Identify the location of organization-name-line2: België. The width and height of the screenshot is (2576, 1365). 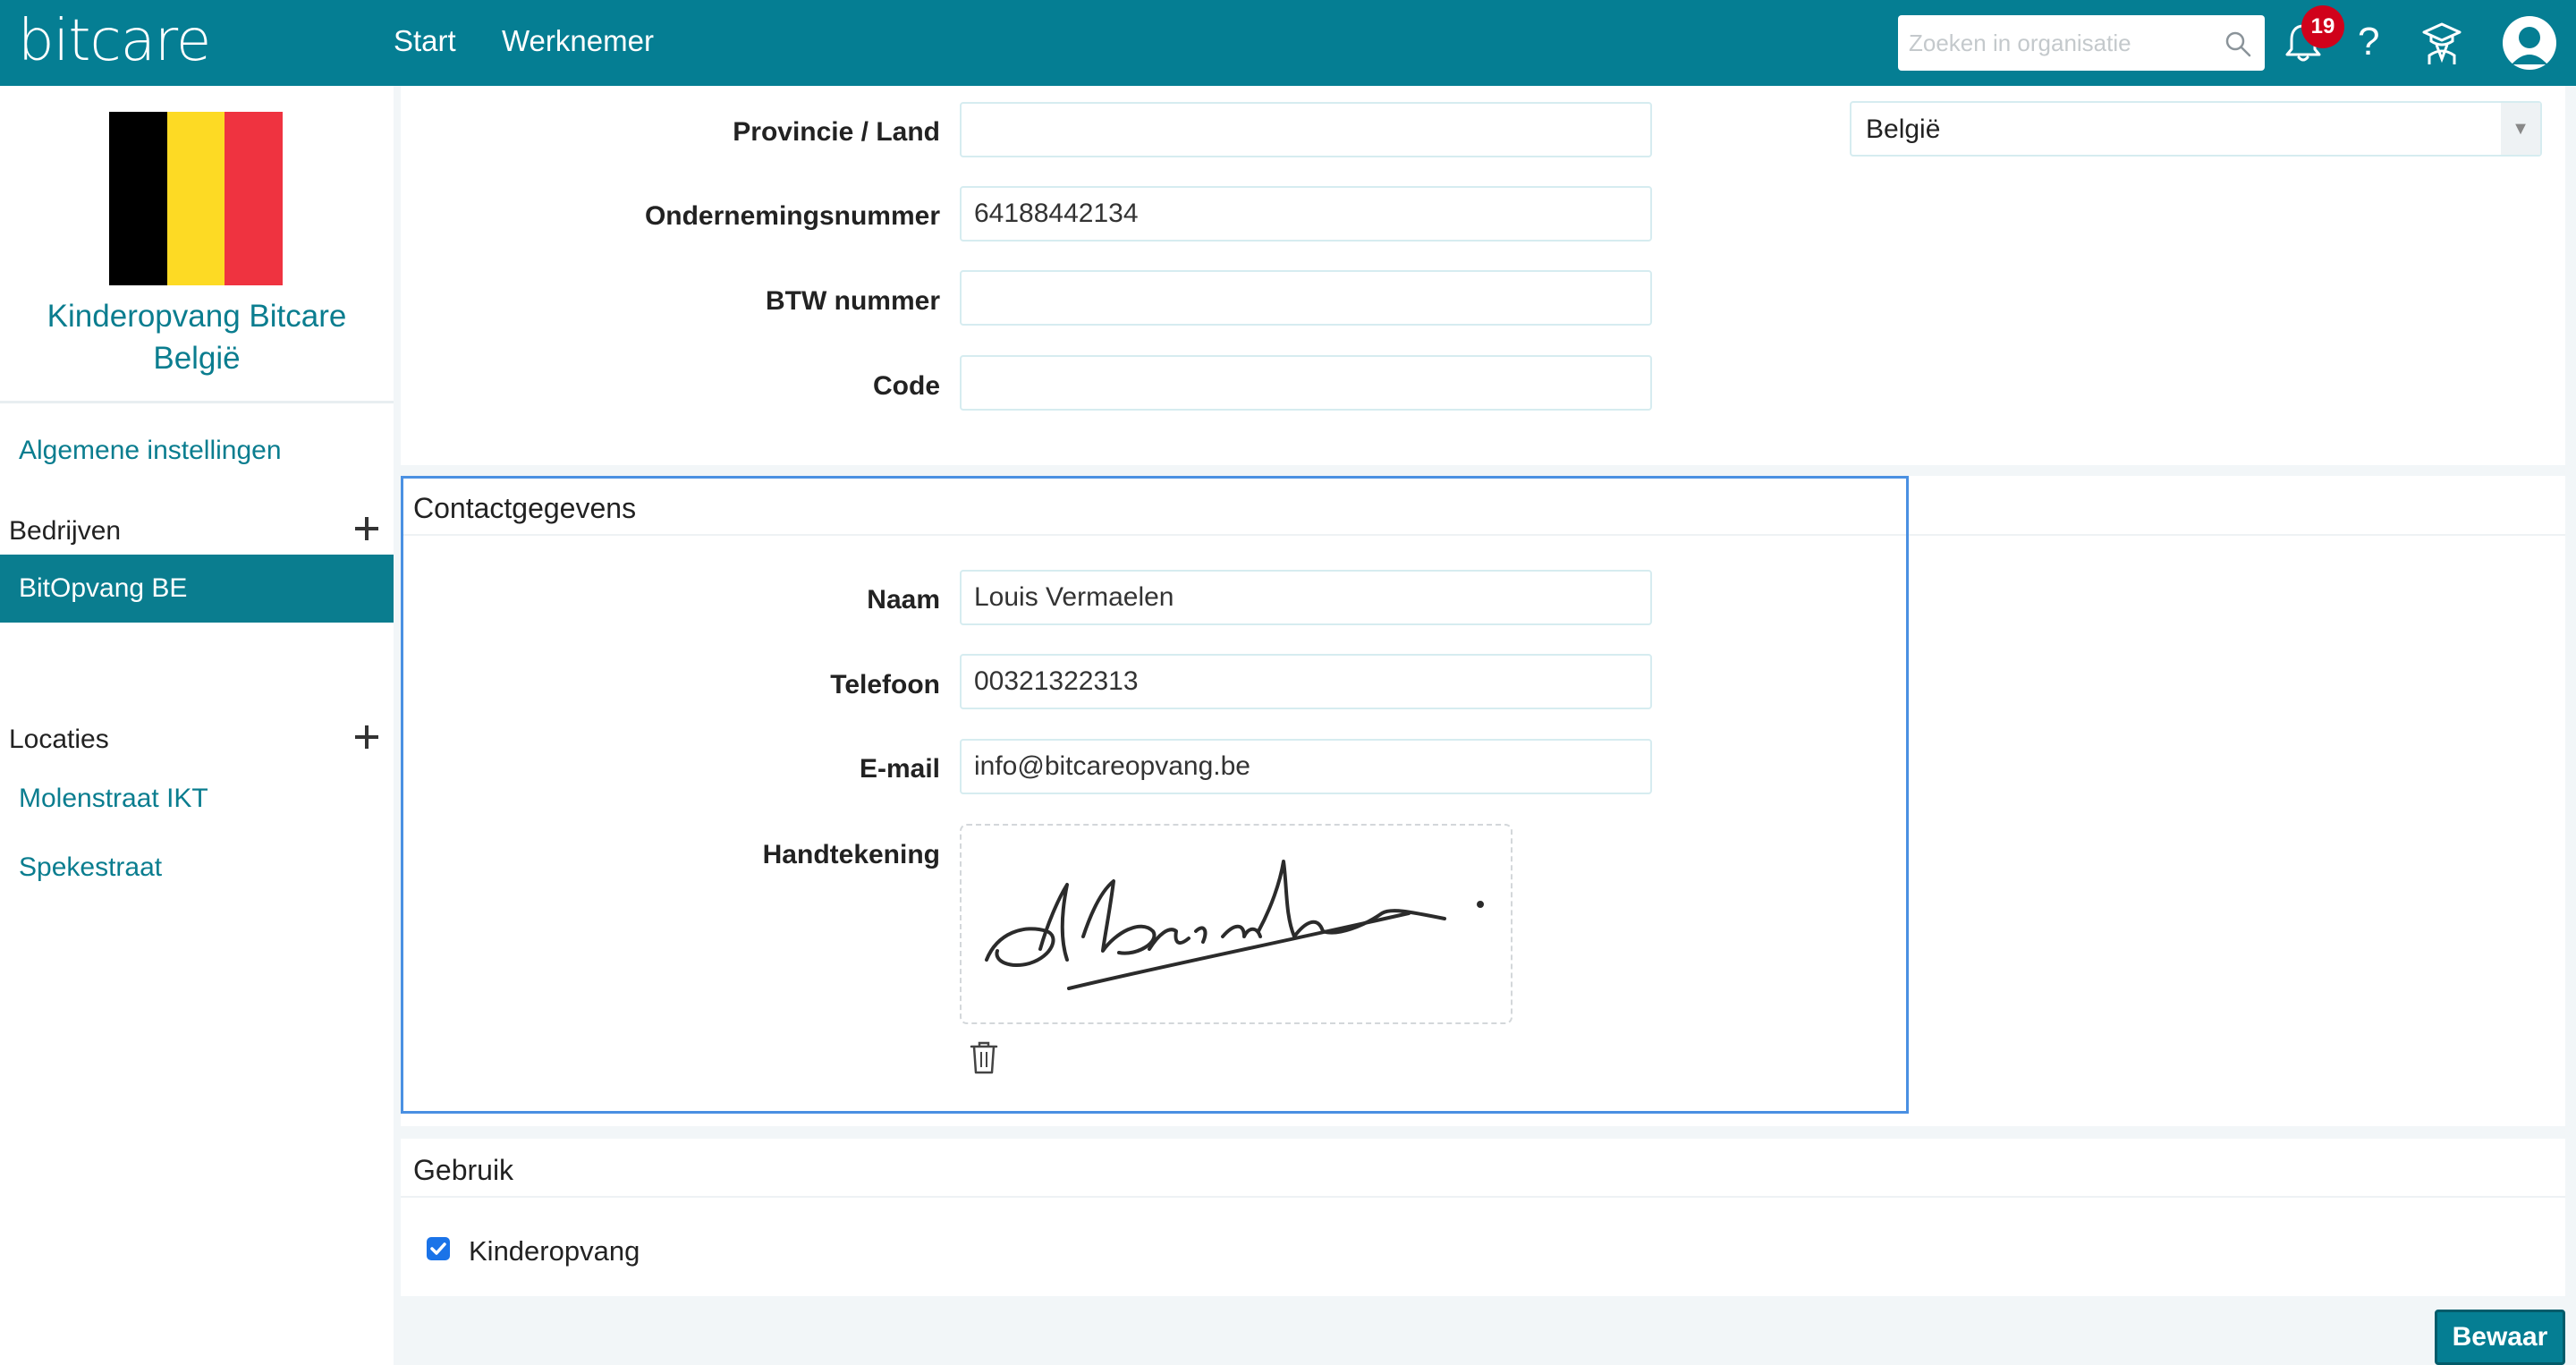
(197, 358).